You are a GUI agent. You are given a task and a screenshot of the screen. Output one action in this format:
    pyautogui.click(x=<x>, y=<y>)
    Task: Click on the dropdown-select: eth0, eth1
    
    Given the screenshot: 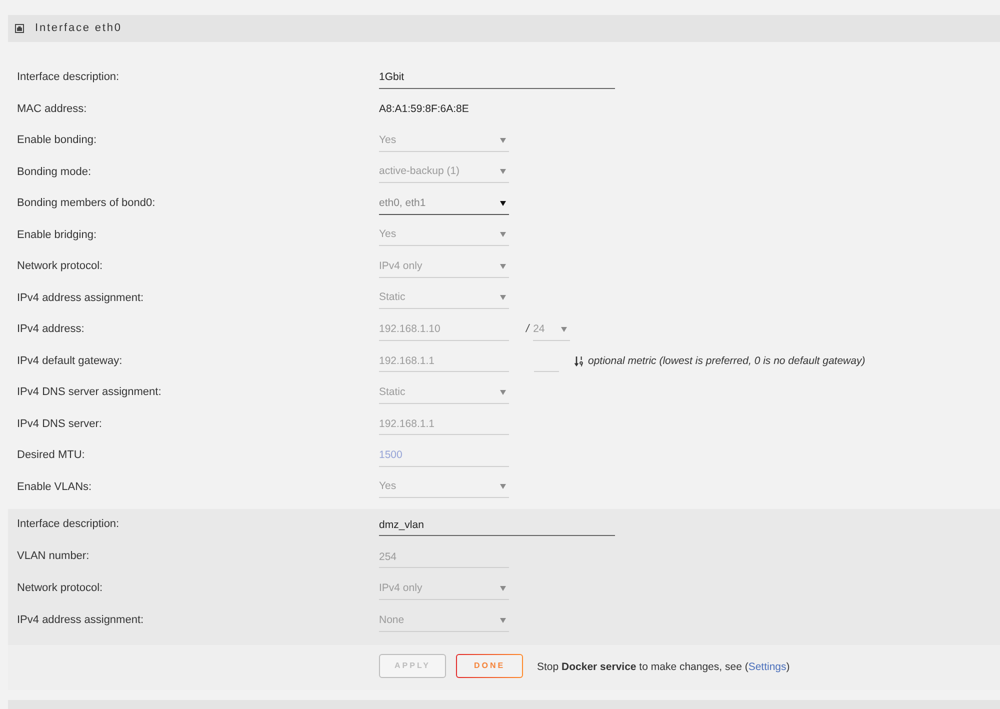 What is the action you would take?
    pyautogui.click(x=444, y=203)
    